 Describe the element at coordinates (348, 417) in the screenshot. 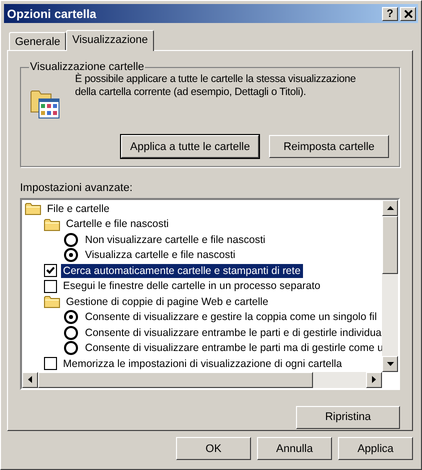

I see `restore-button: Ripristina` at that location.